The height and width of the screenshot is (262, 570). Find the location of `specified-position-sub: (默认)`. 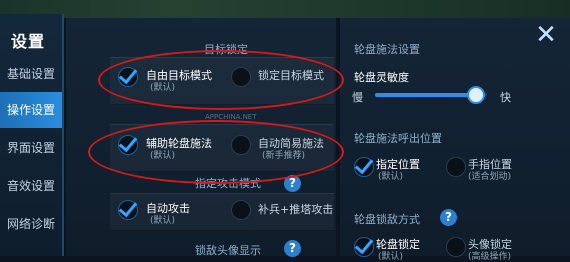

specified-position-sub: (默认) is located at coordinates (391, 177).